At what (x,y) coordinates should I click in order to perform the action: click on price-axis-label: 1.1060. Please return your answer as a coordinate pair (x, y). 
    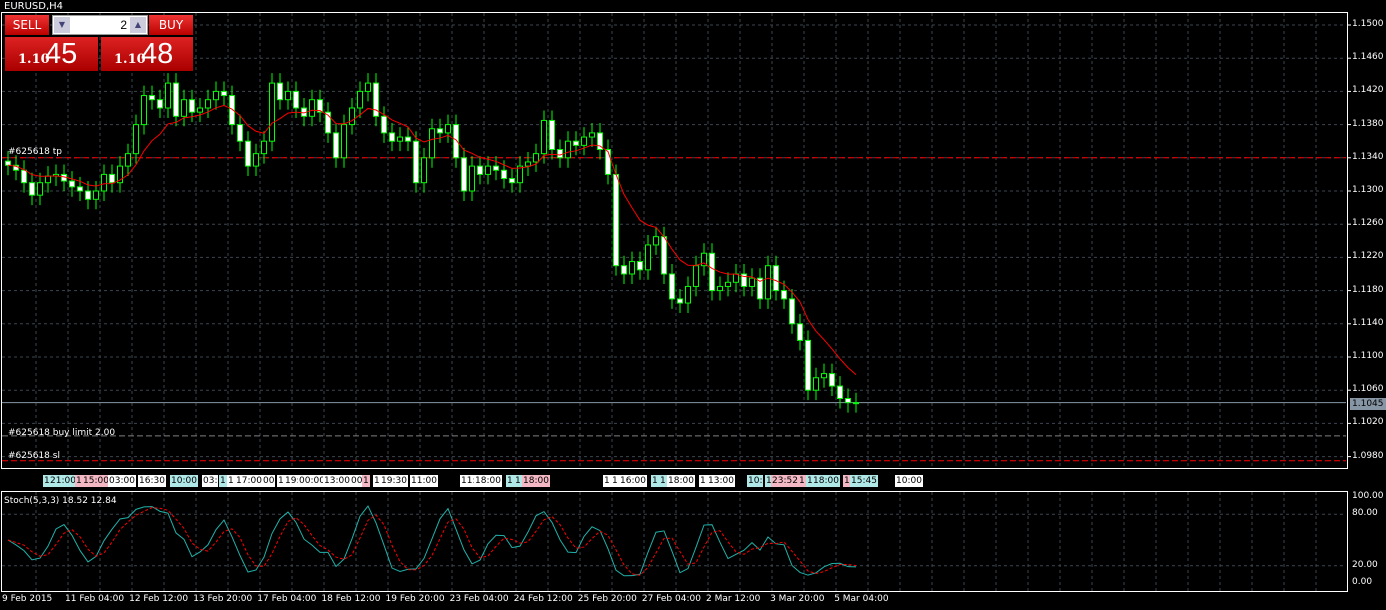
    Looking at the image, I should click on (1368, 389).